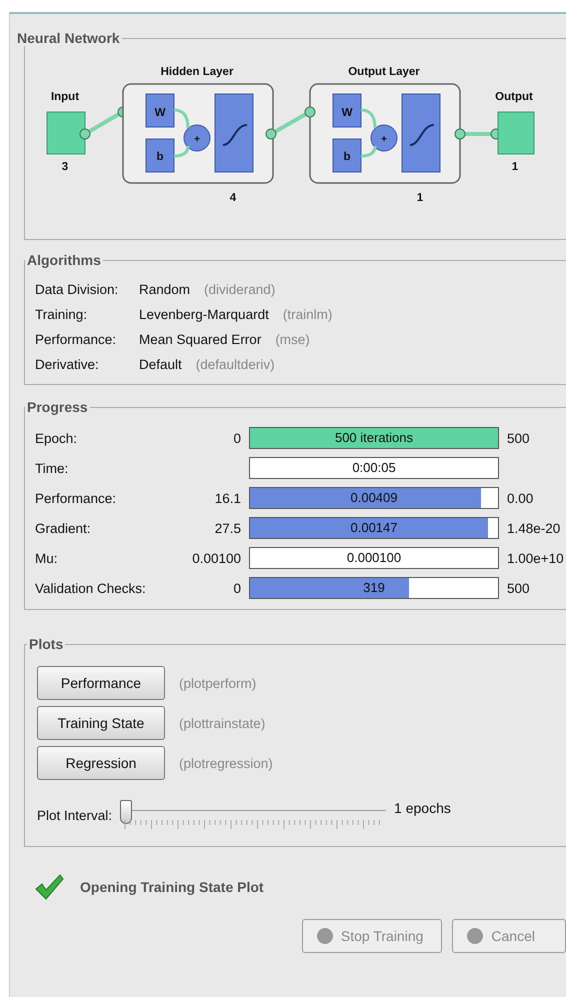 Image resolution: width=566 pixels, height=997 pixels. Describe the element at coordinates (422, 808) in the screenshot. I see `interval-value: 1 epochs` at that location.